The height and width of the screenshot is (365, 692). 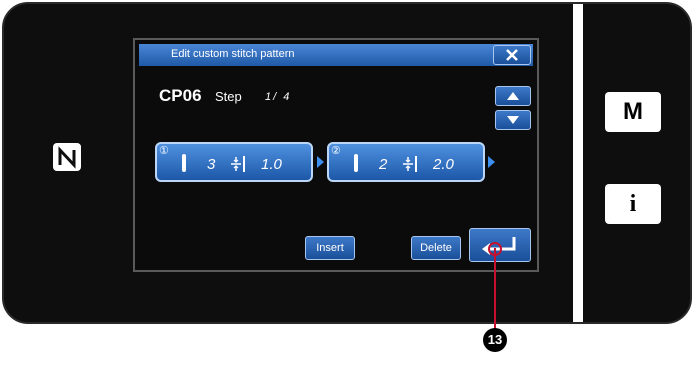 I want to click on dialog-titlebar: Edit custom stitch pattern, so click(x=336, y=55).